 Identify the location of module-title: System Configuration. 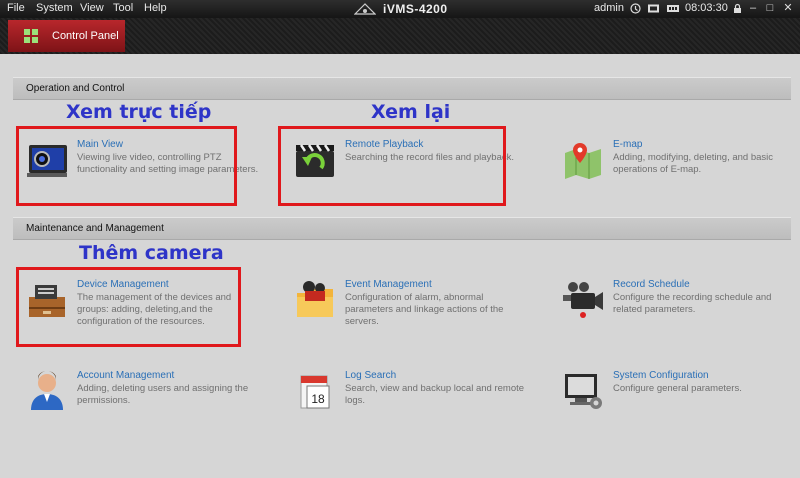
(661, 375).